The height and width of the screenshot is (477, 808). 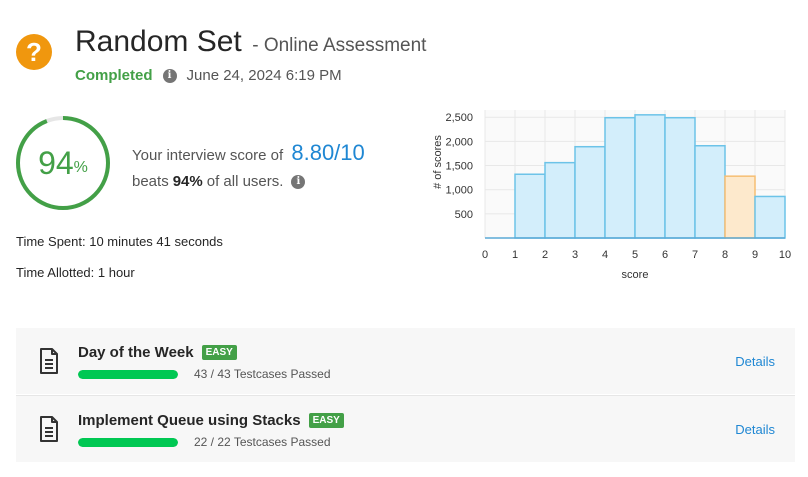 I want to click on status-badge: Completed, so click(x=114, y=75).